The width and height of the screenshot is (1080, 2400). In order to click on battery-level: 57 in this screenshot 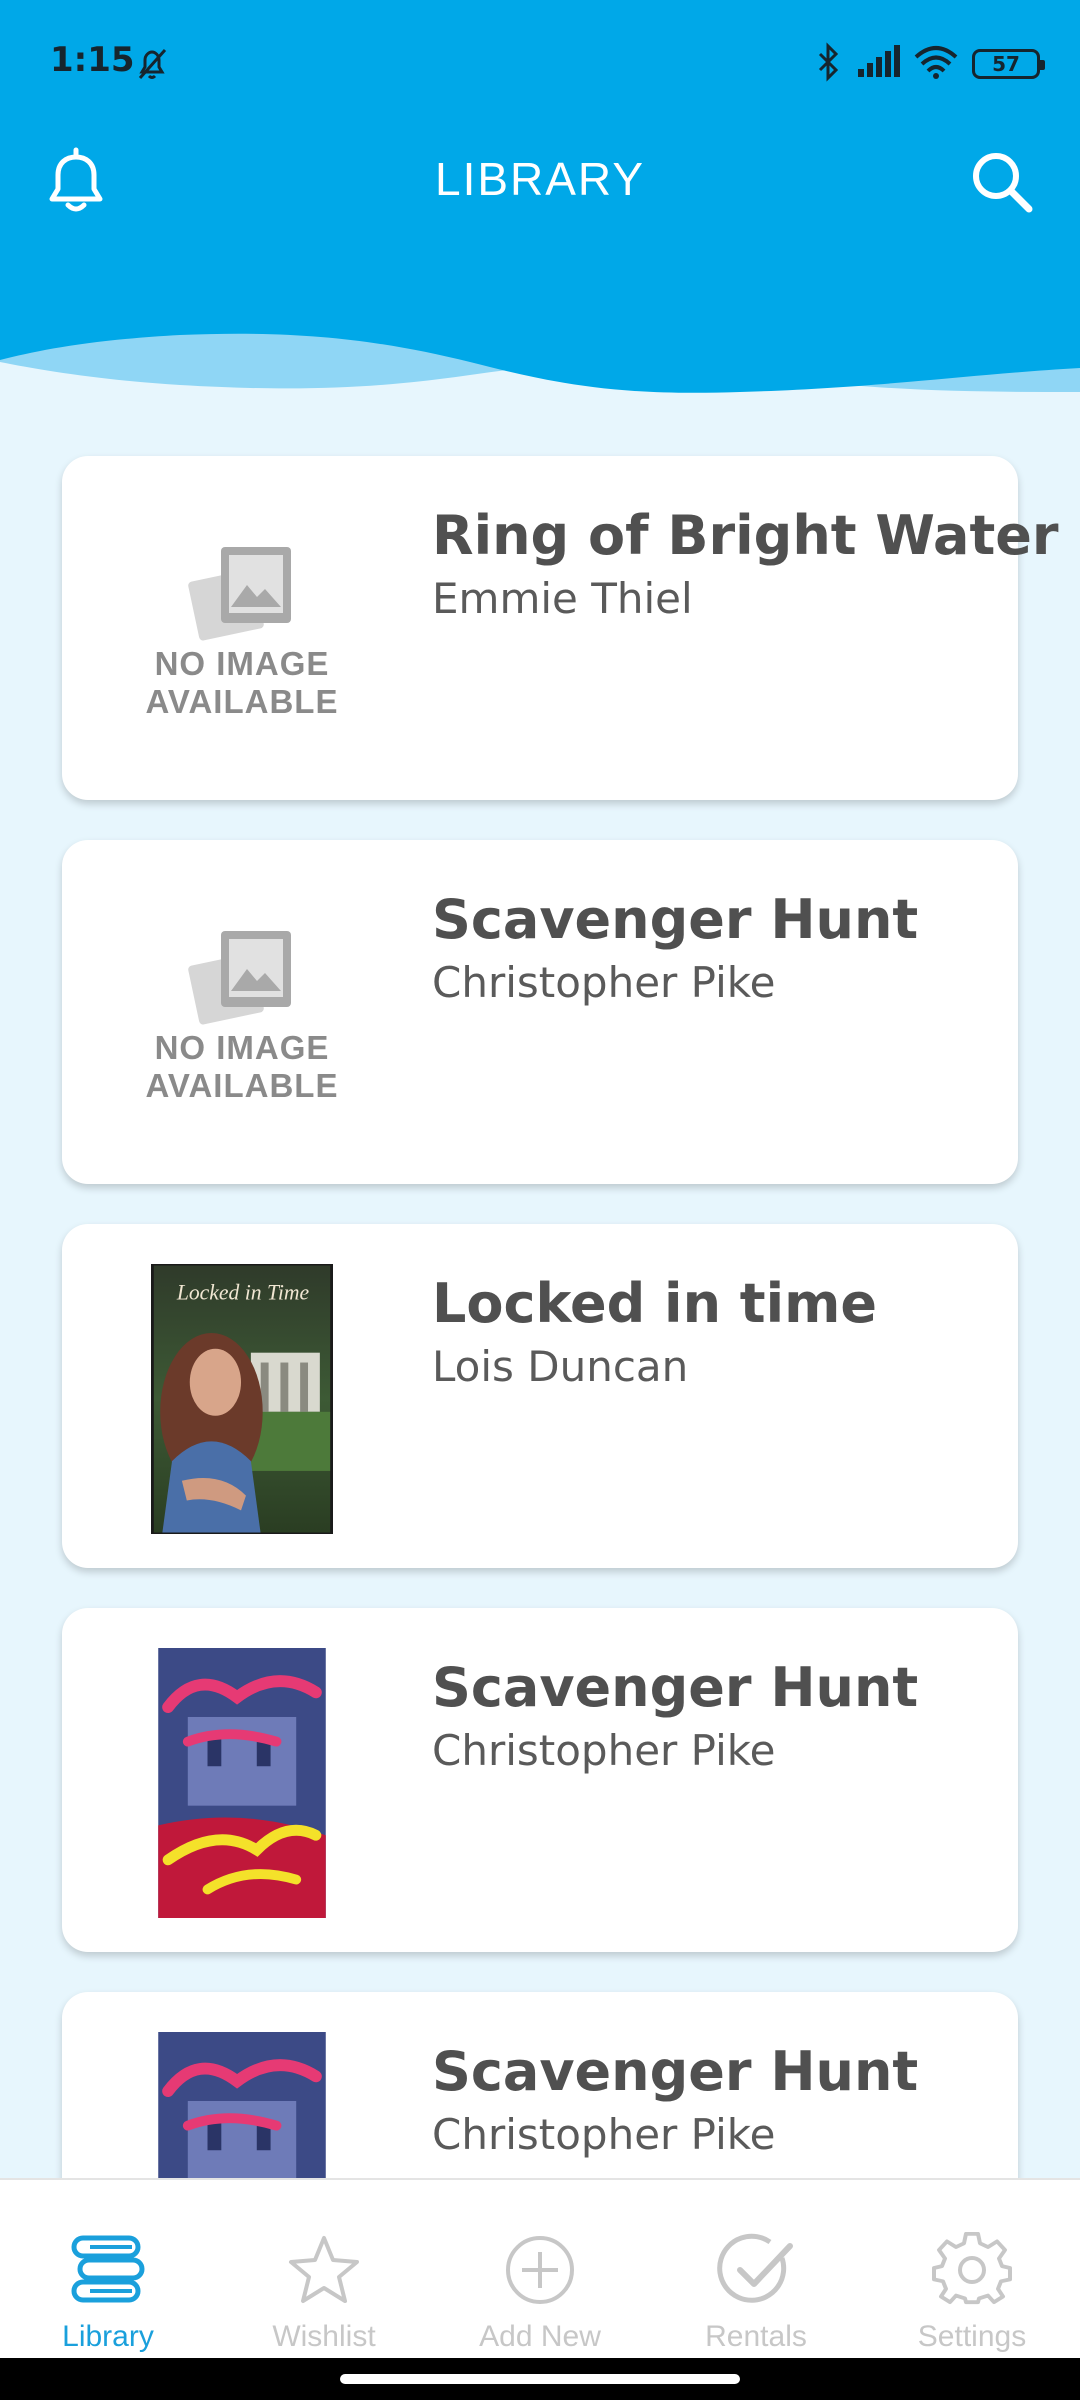, I will do `click(1006, 64)`.